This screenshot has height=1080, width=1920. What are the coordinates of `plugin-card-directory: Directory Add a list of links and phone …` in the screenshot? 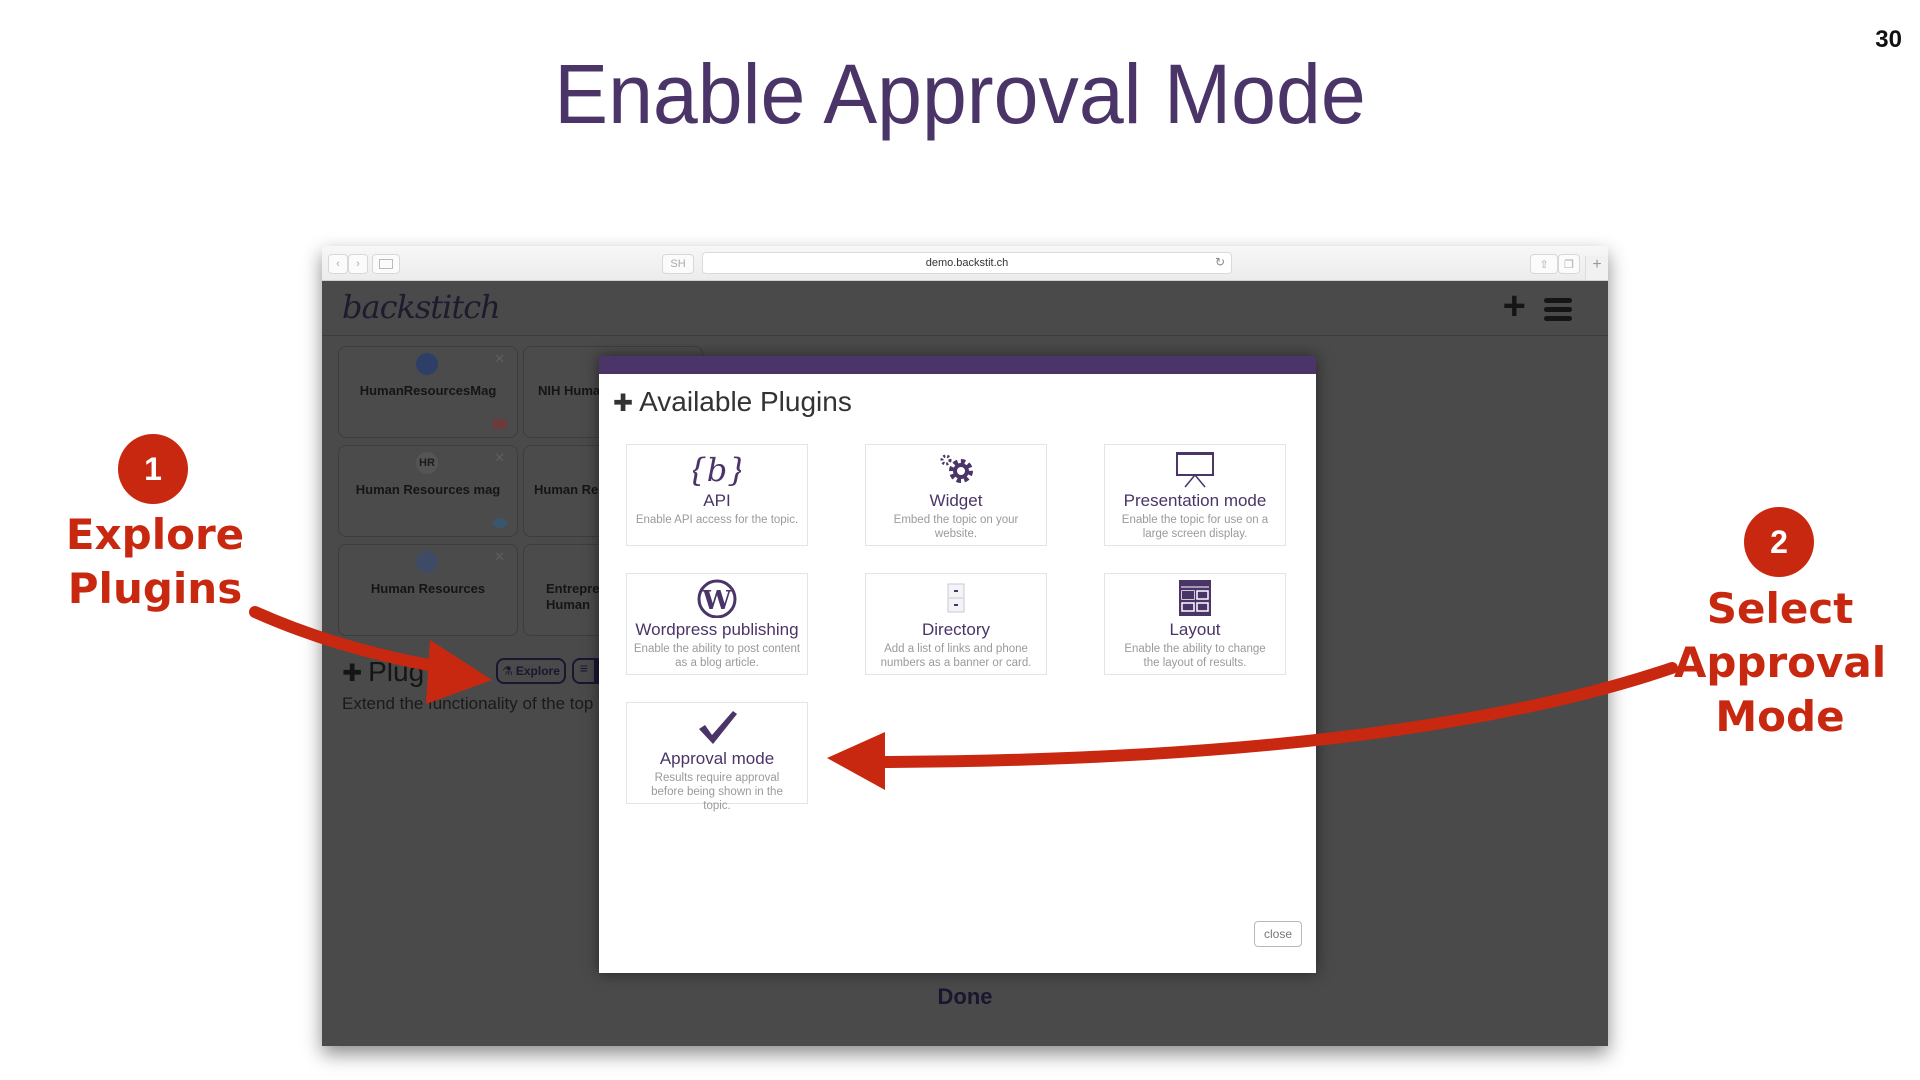 It's located at (956, 624).